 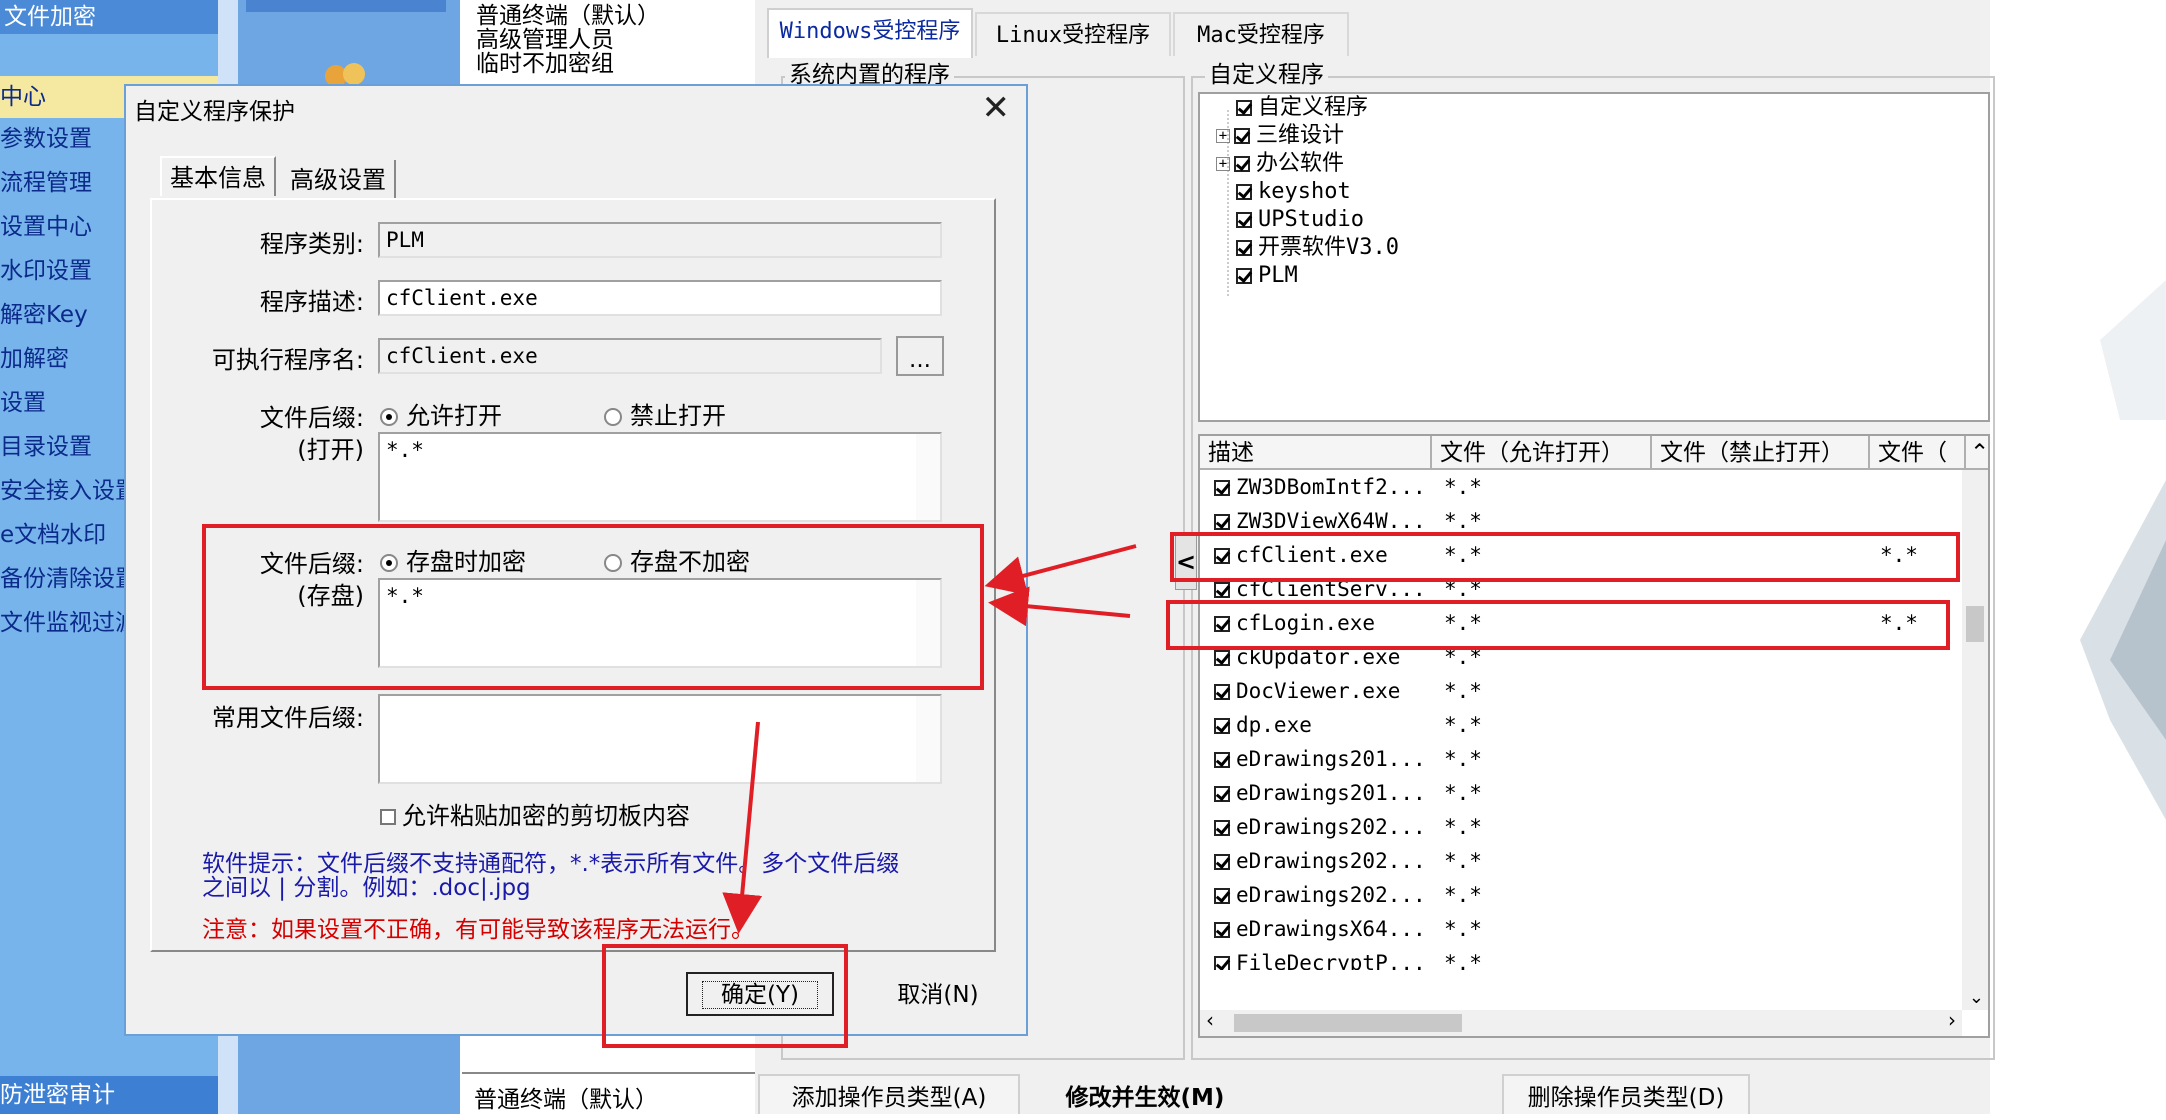 I want to click on scroll-up-icon: ⌃, so click(x=1977, y=453).